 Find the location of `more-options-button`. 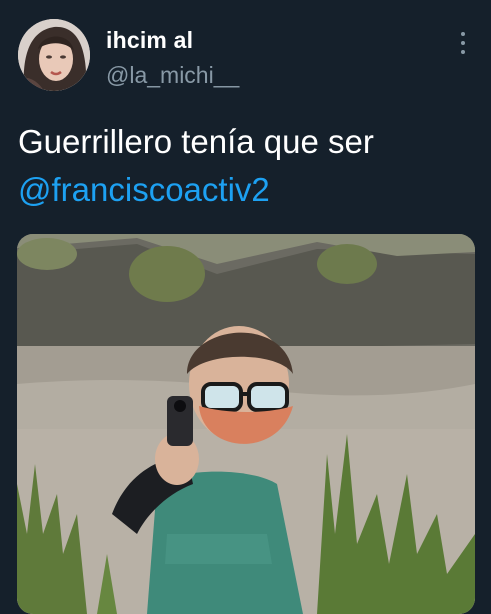

more-options-button is located at coordinates (463, 43).